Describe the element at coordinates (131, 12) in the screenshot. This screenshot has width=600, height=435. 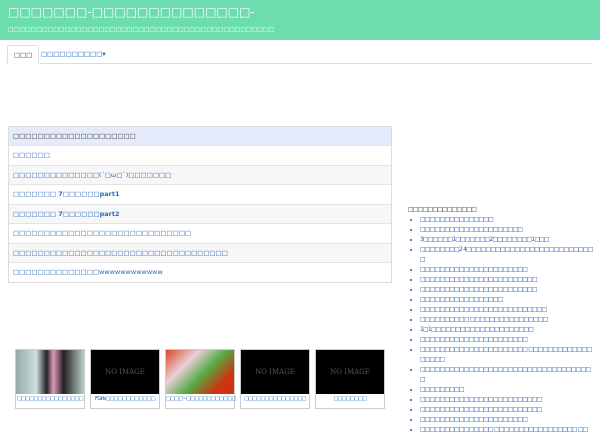
I see `site-title: □□□□□□□-□□□□□□□□□□□□□□-` at that location.